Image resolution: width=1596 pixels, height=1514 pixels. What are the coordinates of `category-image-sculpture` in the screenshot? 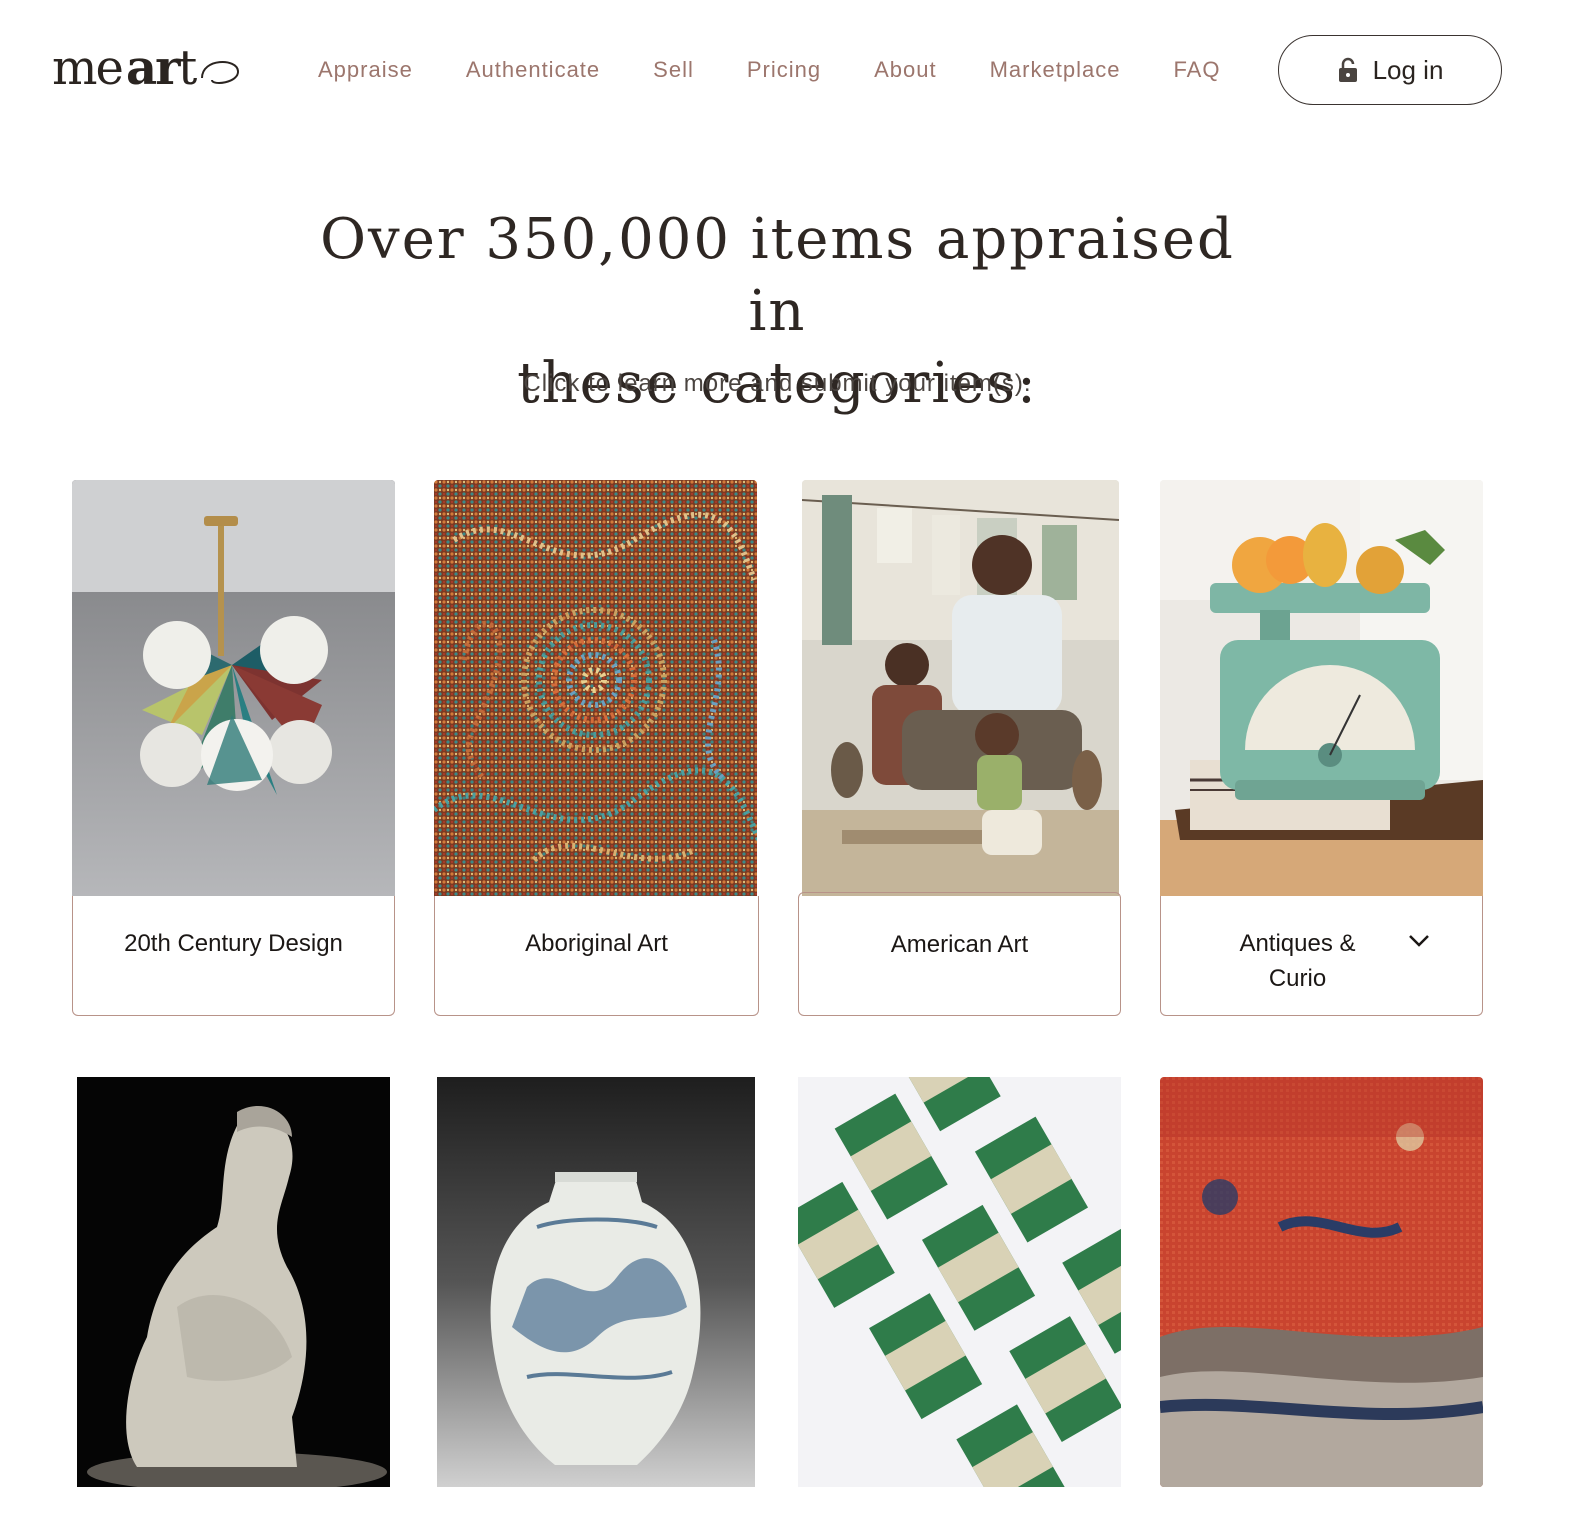 It's located at (233, 1282).